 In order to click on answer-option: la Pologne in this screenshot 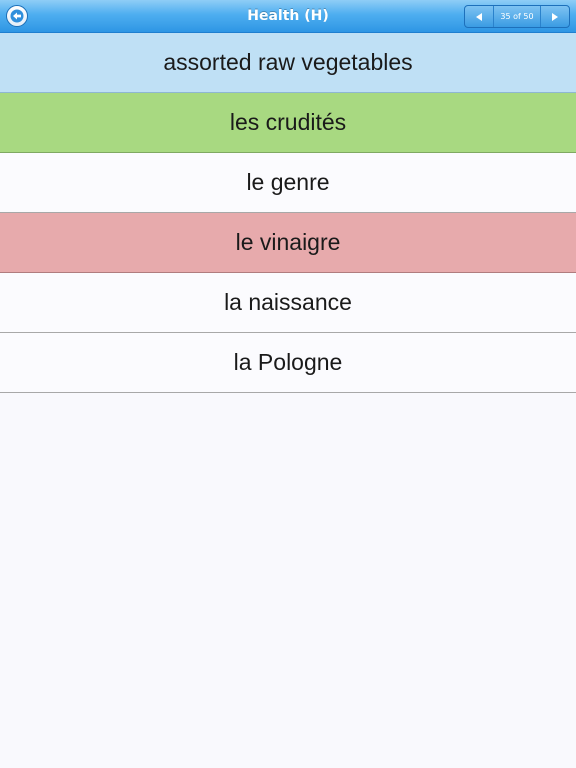, I will do `click(288, 363)`.